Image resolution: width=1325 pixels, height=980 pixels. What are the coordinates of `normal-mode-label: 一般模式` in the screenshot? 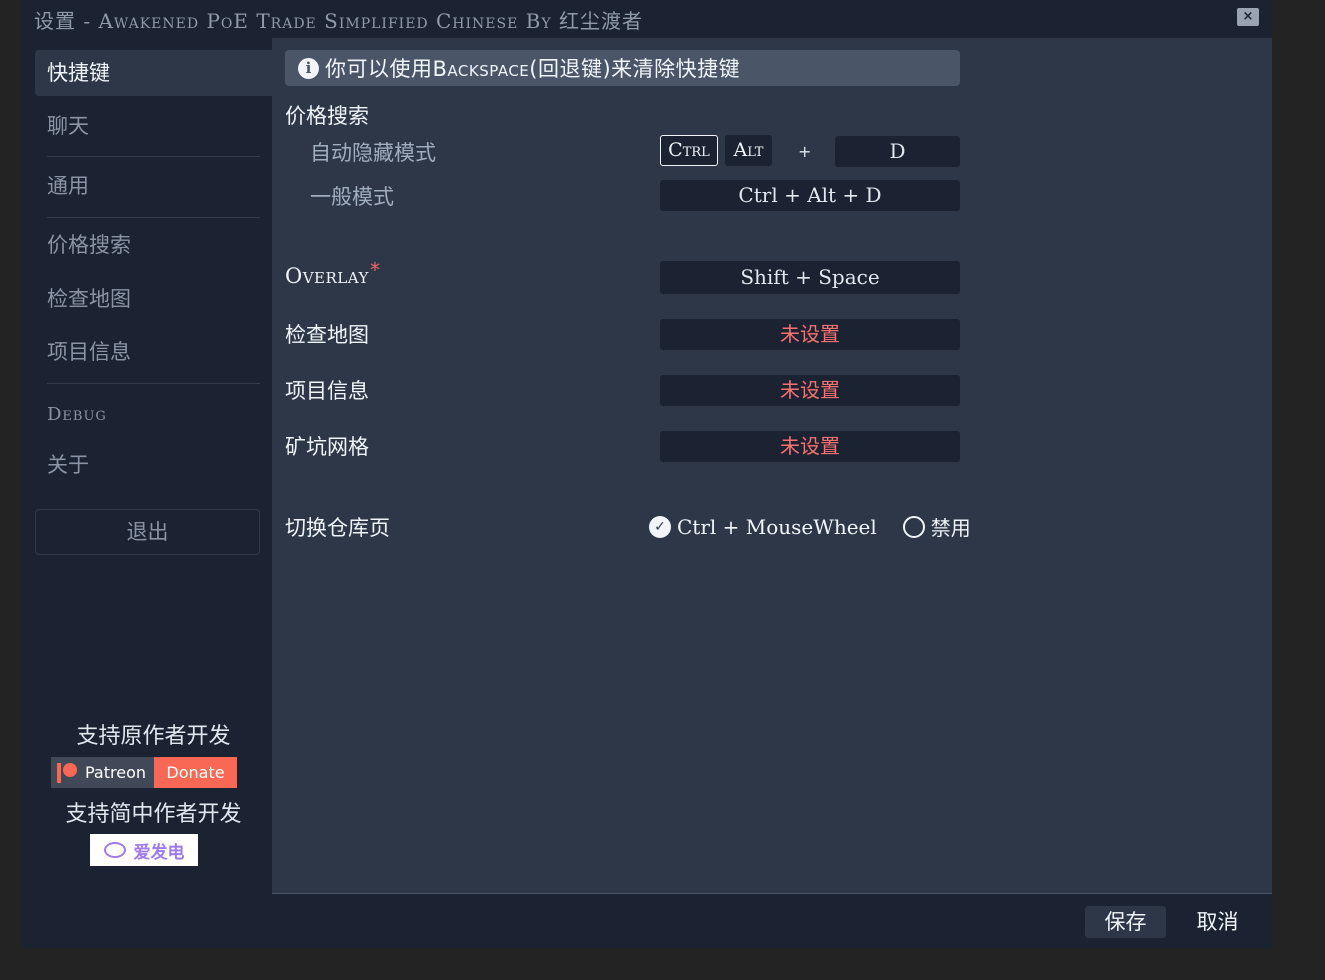 It's located at (352, 197).